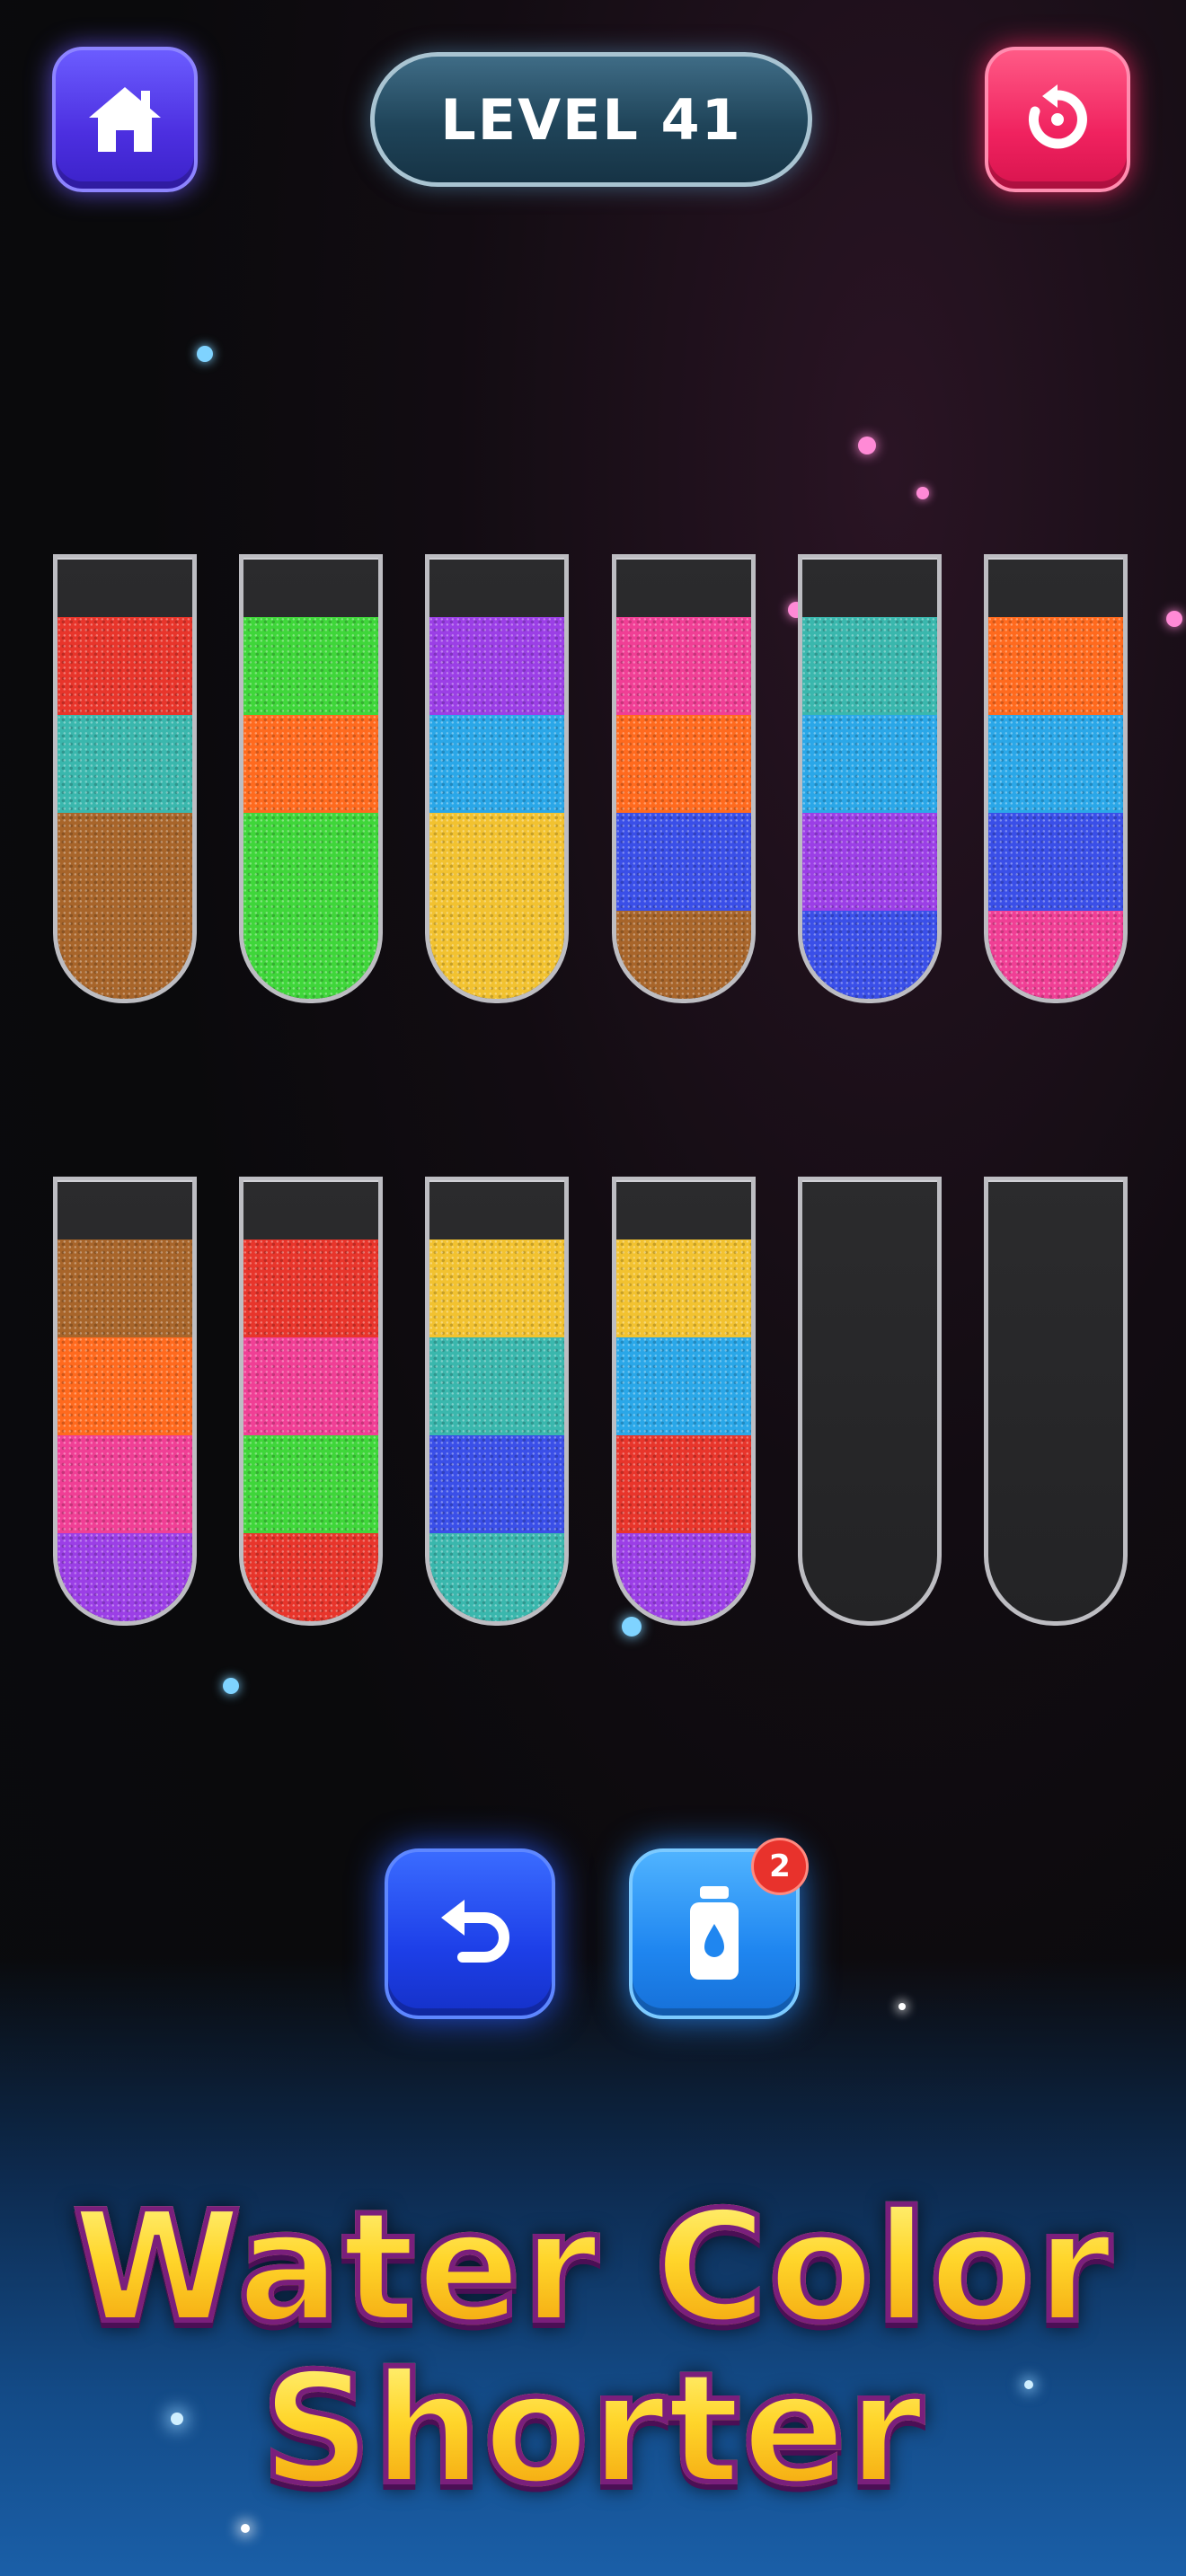  I want to click on restart-icon, so click(1057, 117).